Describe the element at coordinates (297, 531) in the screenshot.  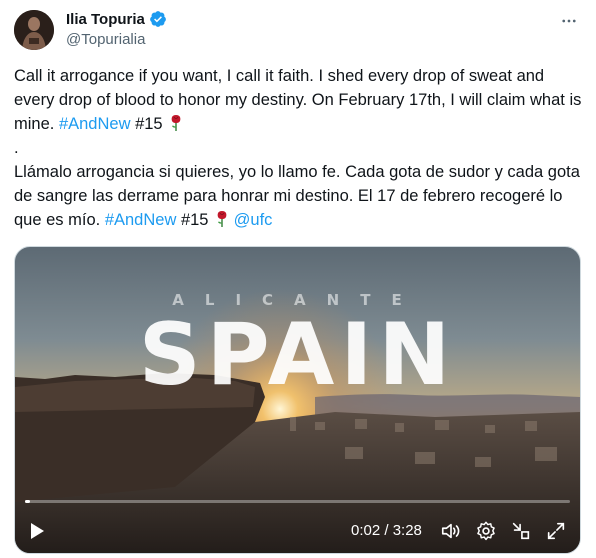
I see `video-controls: 0:02 / 3:28` at that location.